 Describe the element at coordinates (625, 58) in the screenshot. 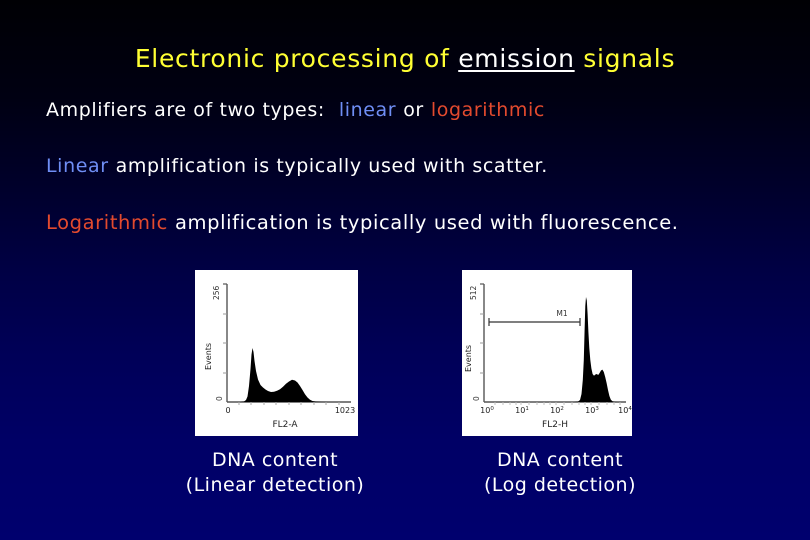

I see `title-part-2: signals` at that location.